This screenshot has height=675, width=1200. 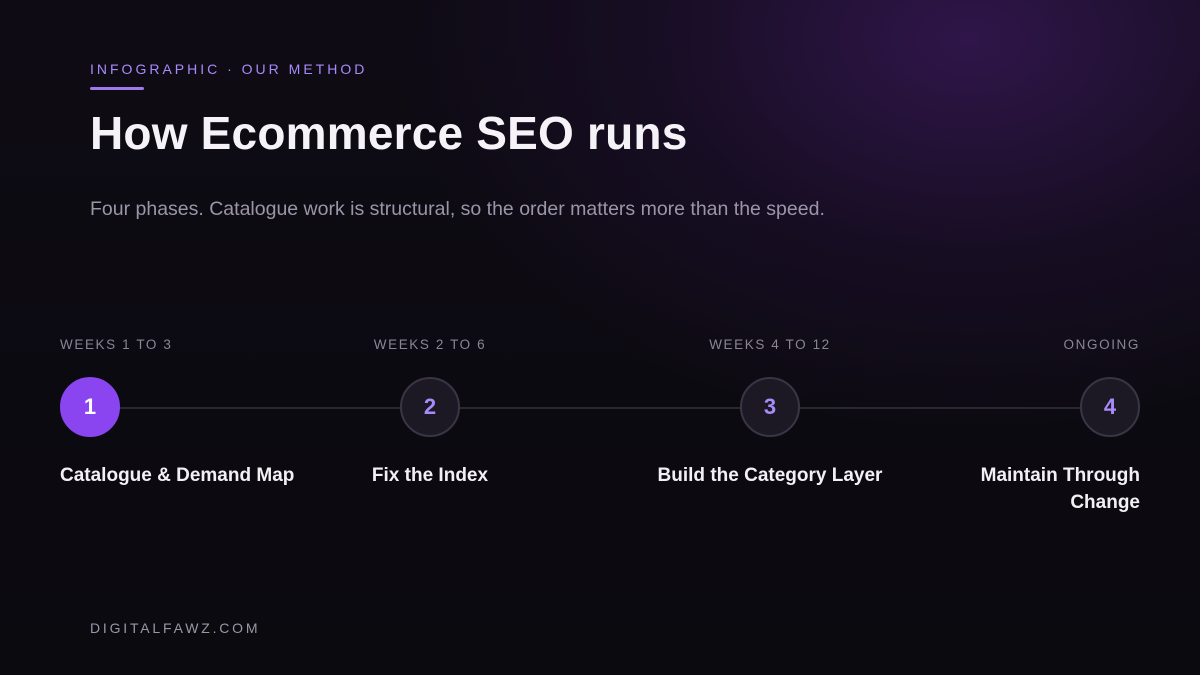 I want to click on phase-3-circle: 3, so click(x=770, y=407).